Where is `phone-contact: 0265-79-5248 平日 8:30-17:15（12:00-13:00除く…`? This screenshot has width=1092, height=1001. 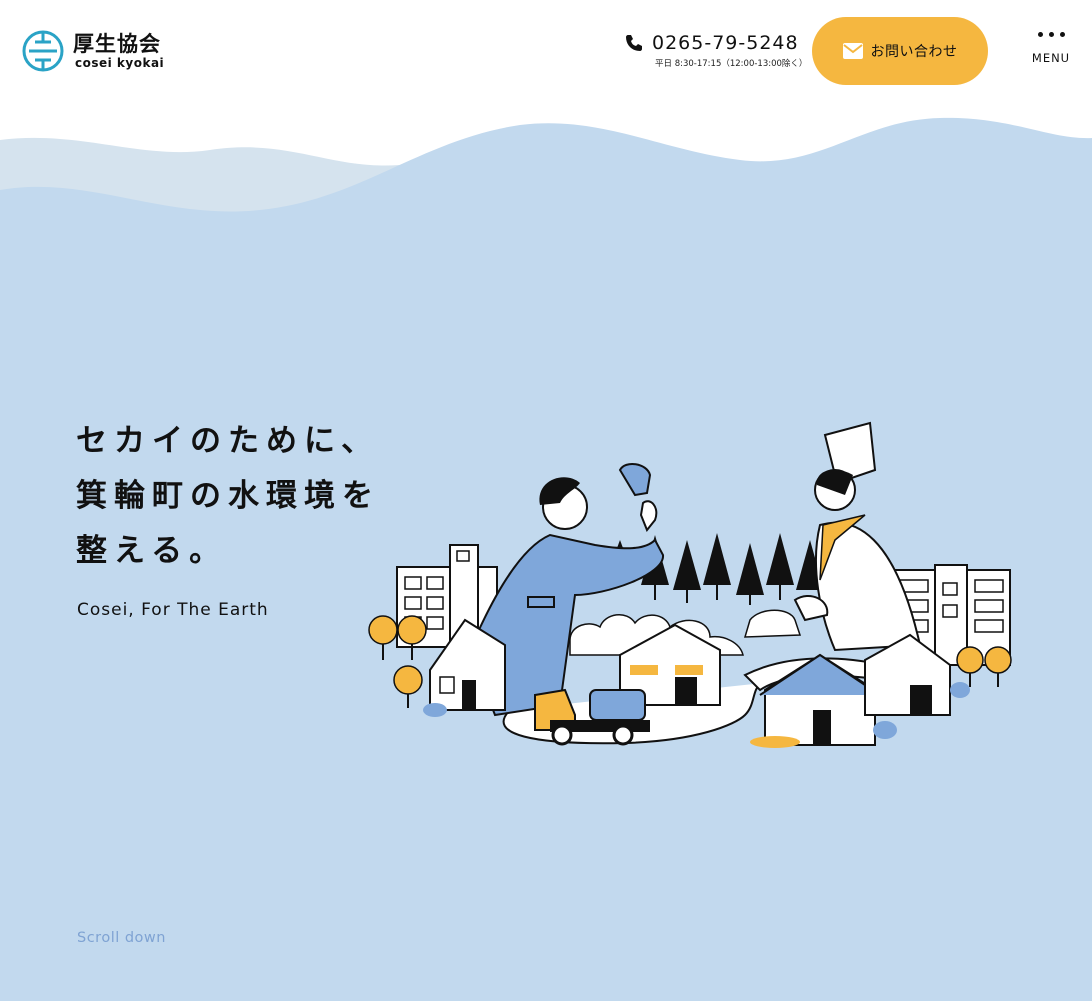 phone-contact: 0265-79-5248 平日 8:30-17:15（12:00-13:00除く… is located at coordinates (716, 50).